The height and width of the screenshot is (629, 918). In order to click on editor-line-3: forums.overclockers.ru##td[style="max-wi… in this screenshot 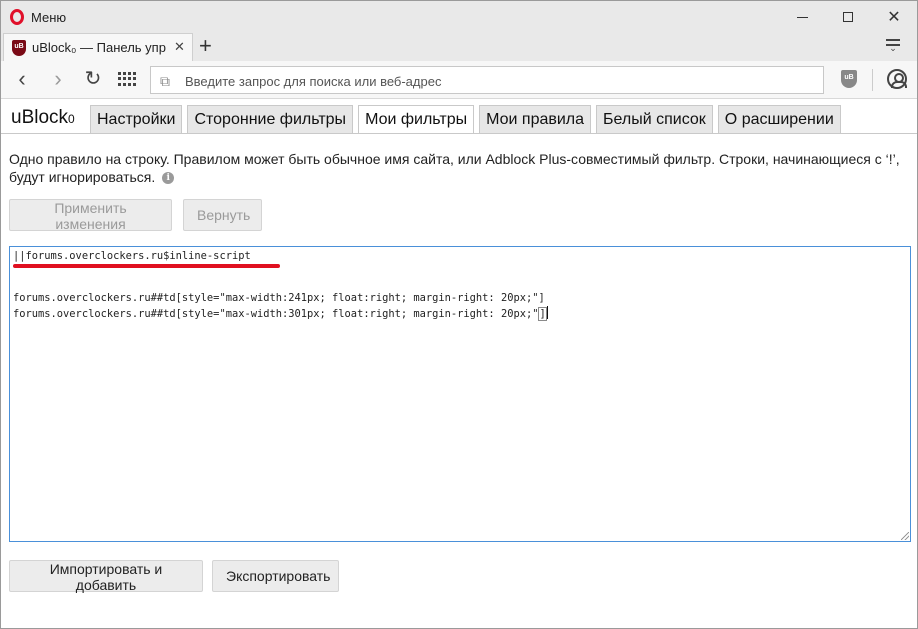, I will do `click(280, 313)`.